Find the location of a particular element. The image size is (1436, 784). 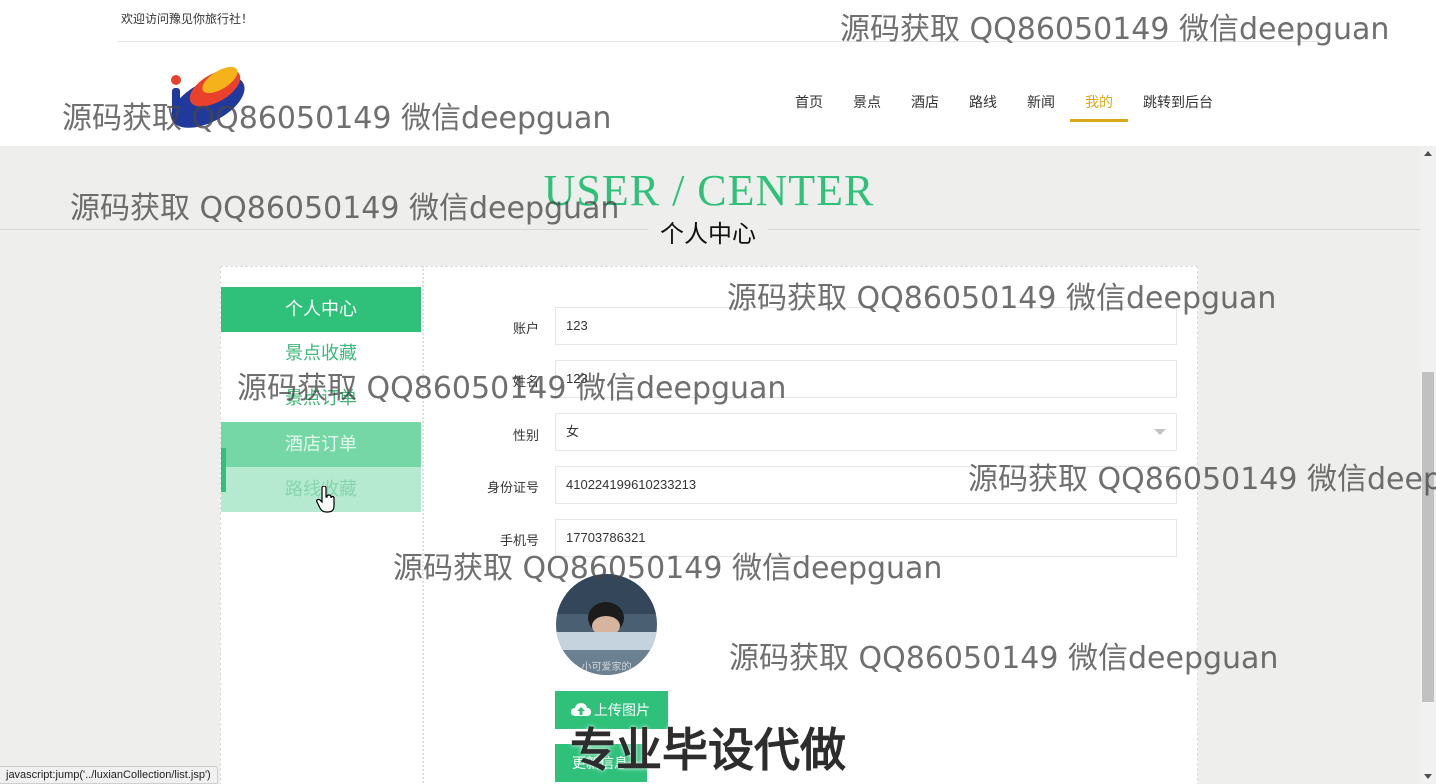

account-field: 123 is located at coordinates (866, 326).